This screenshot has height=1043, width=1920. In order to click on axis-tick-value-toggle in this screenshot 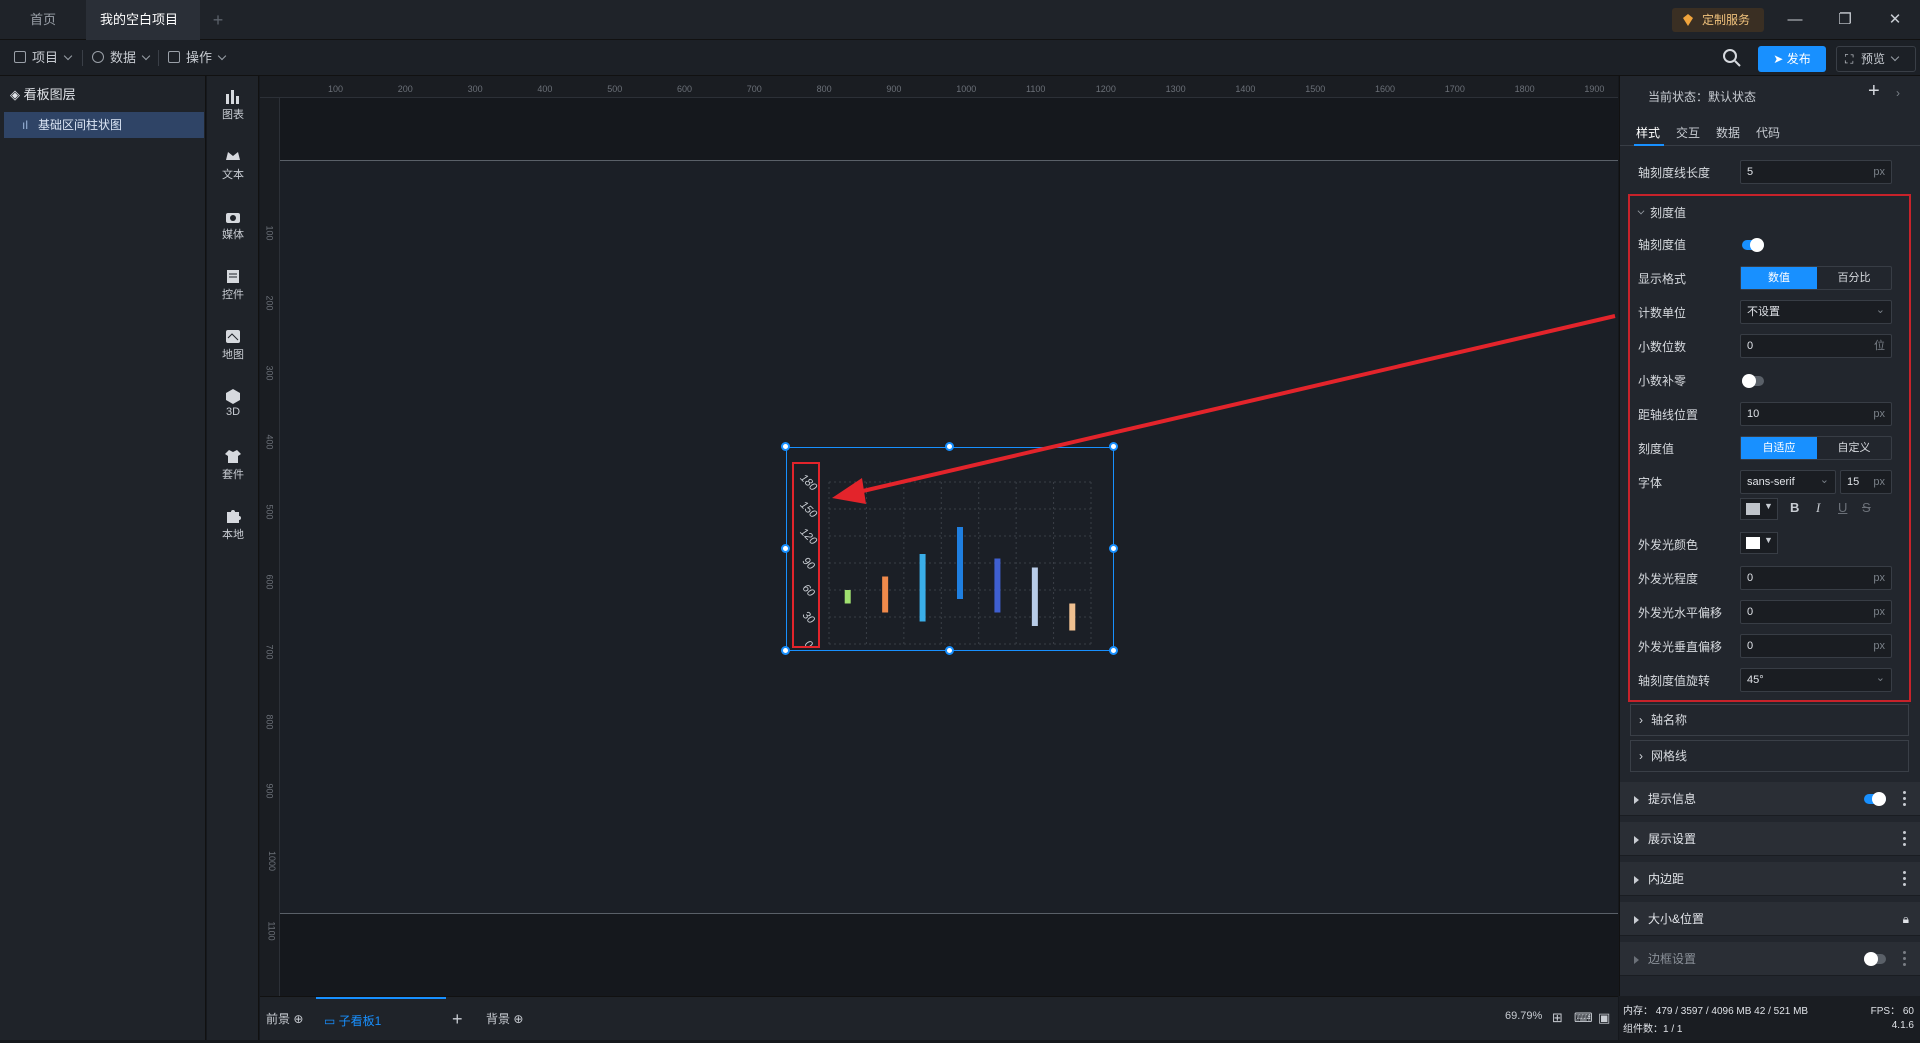, I will do `click(1753, 245)`.